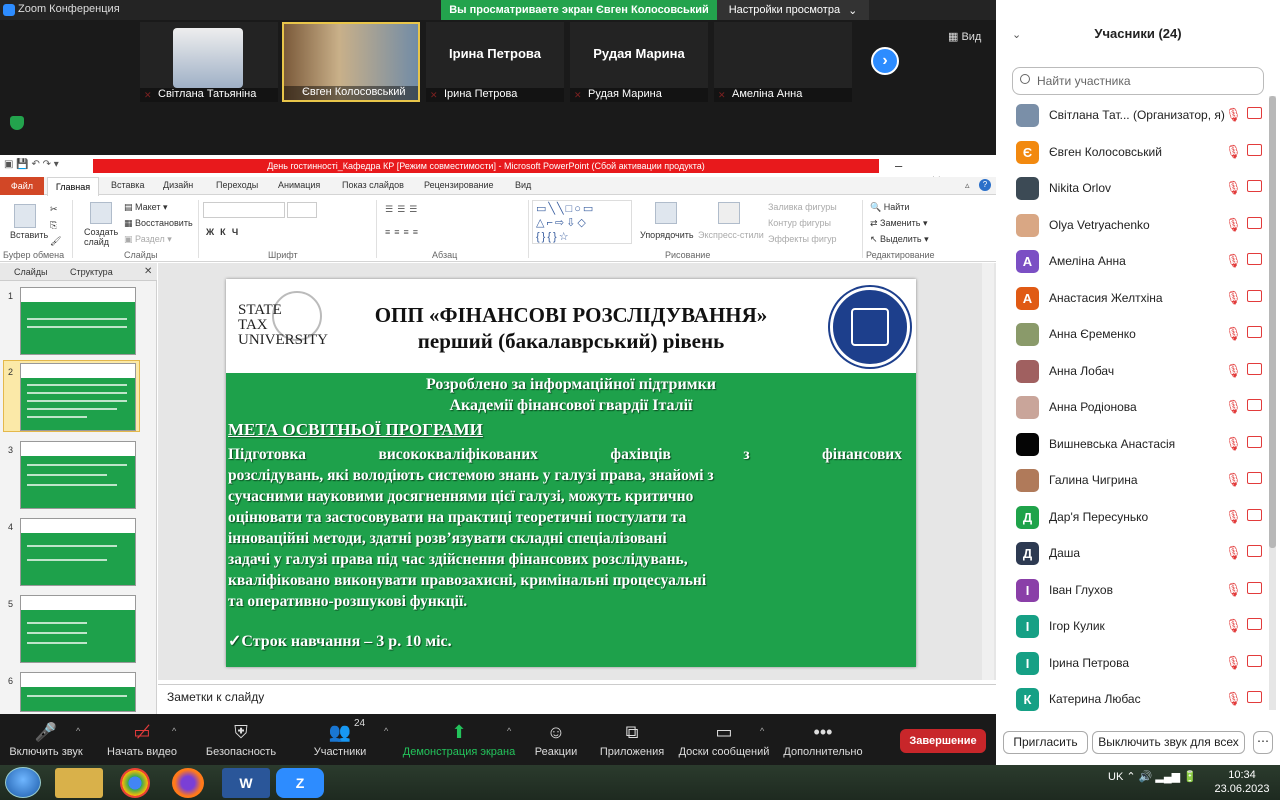  What do you see at coordinates (225, 232) in the screenshot?
I see `font-format-buttons: ЖКЧ` at bounding box center [225, 232].